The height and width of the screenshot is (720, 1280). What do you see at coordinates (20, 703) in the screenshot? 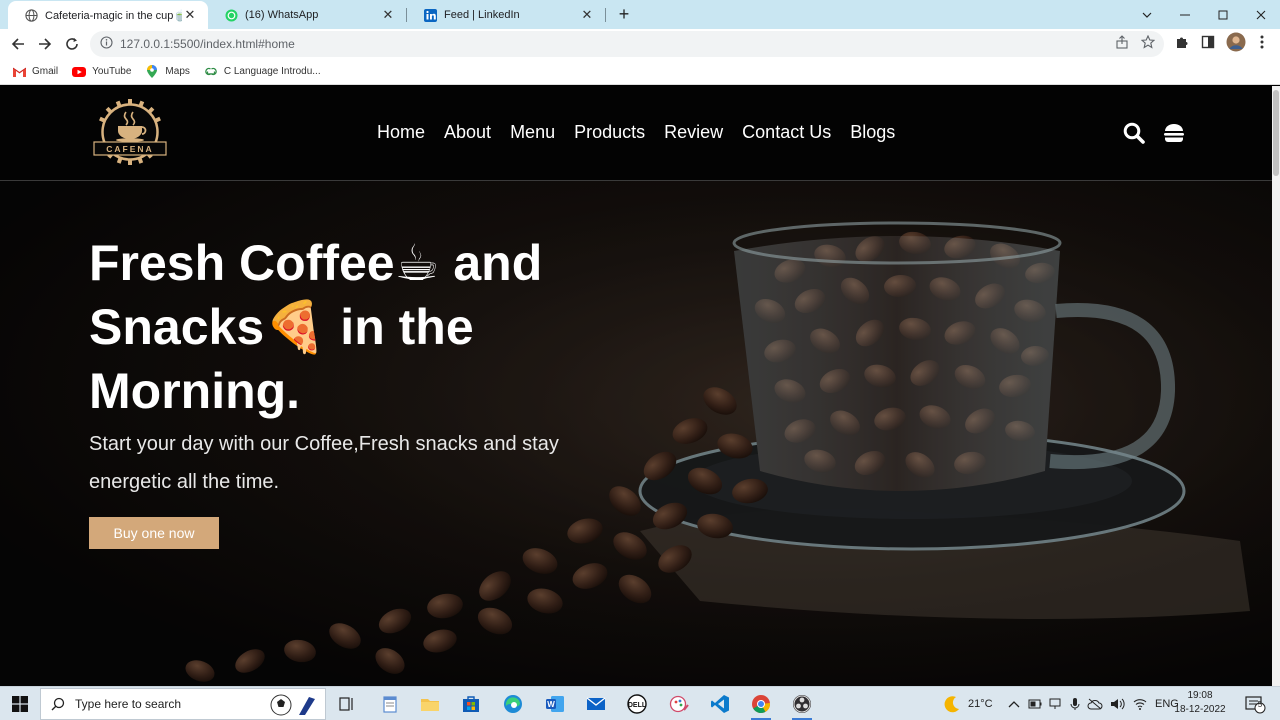
I see `windows-start-icon` at bounding box center [20, 703].